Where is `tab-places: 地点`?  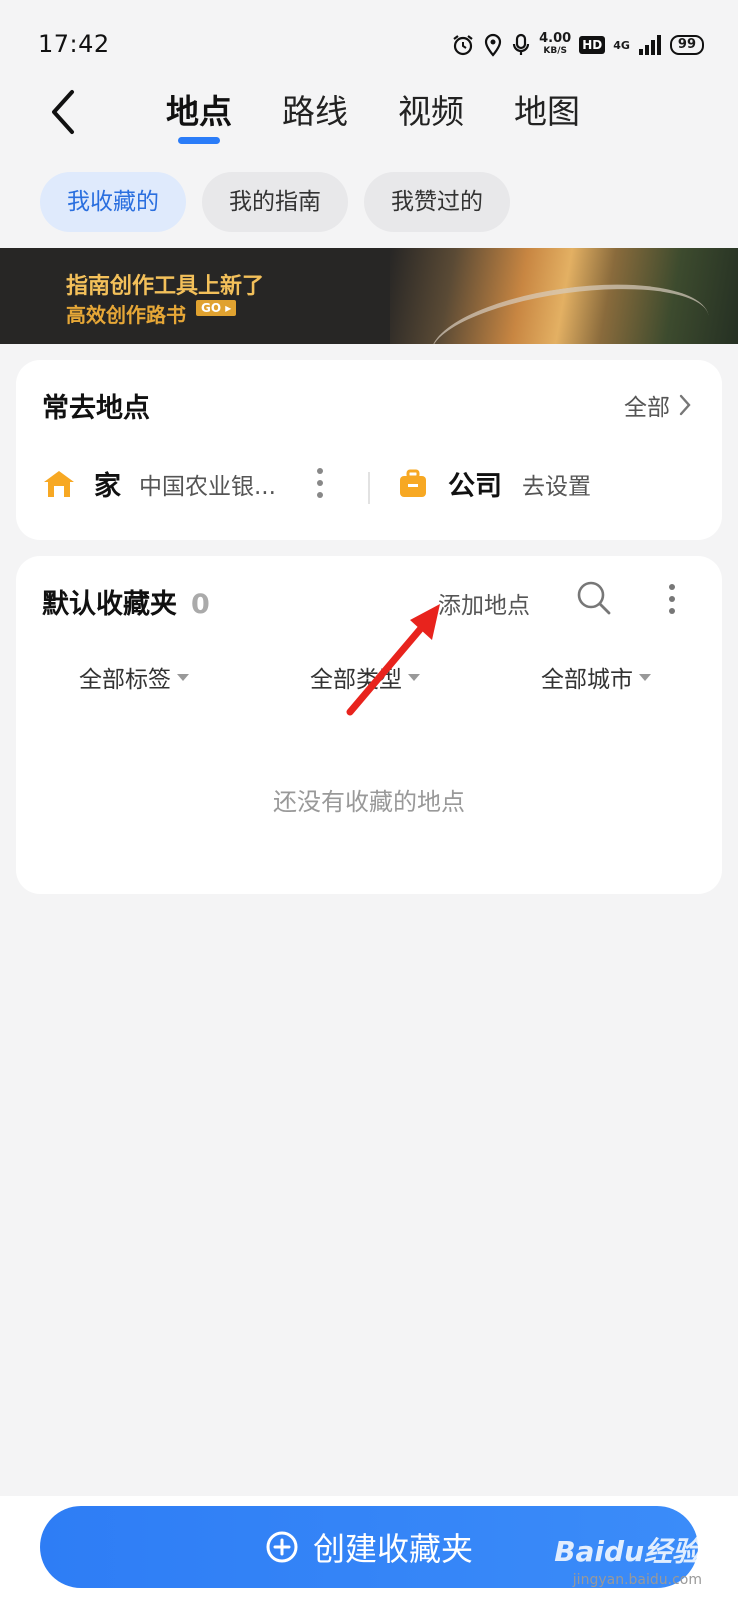 tab-places: 地点 is located at coordinates (199, 112).